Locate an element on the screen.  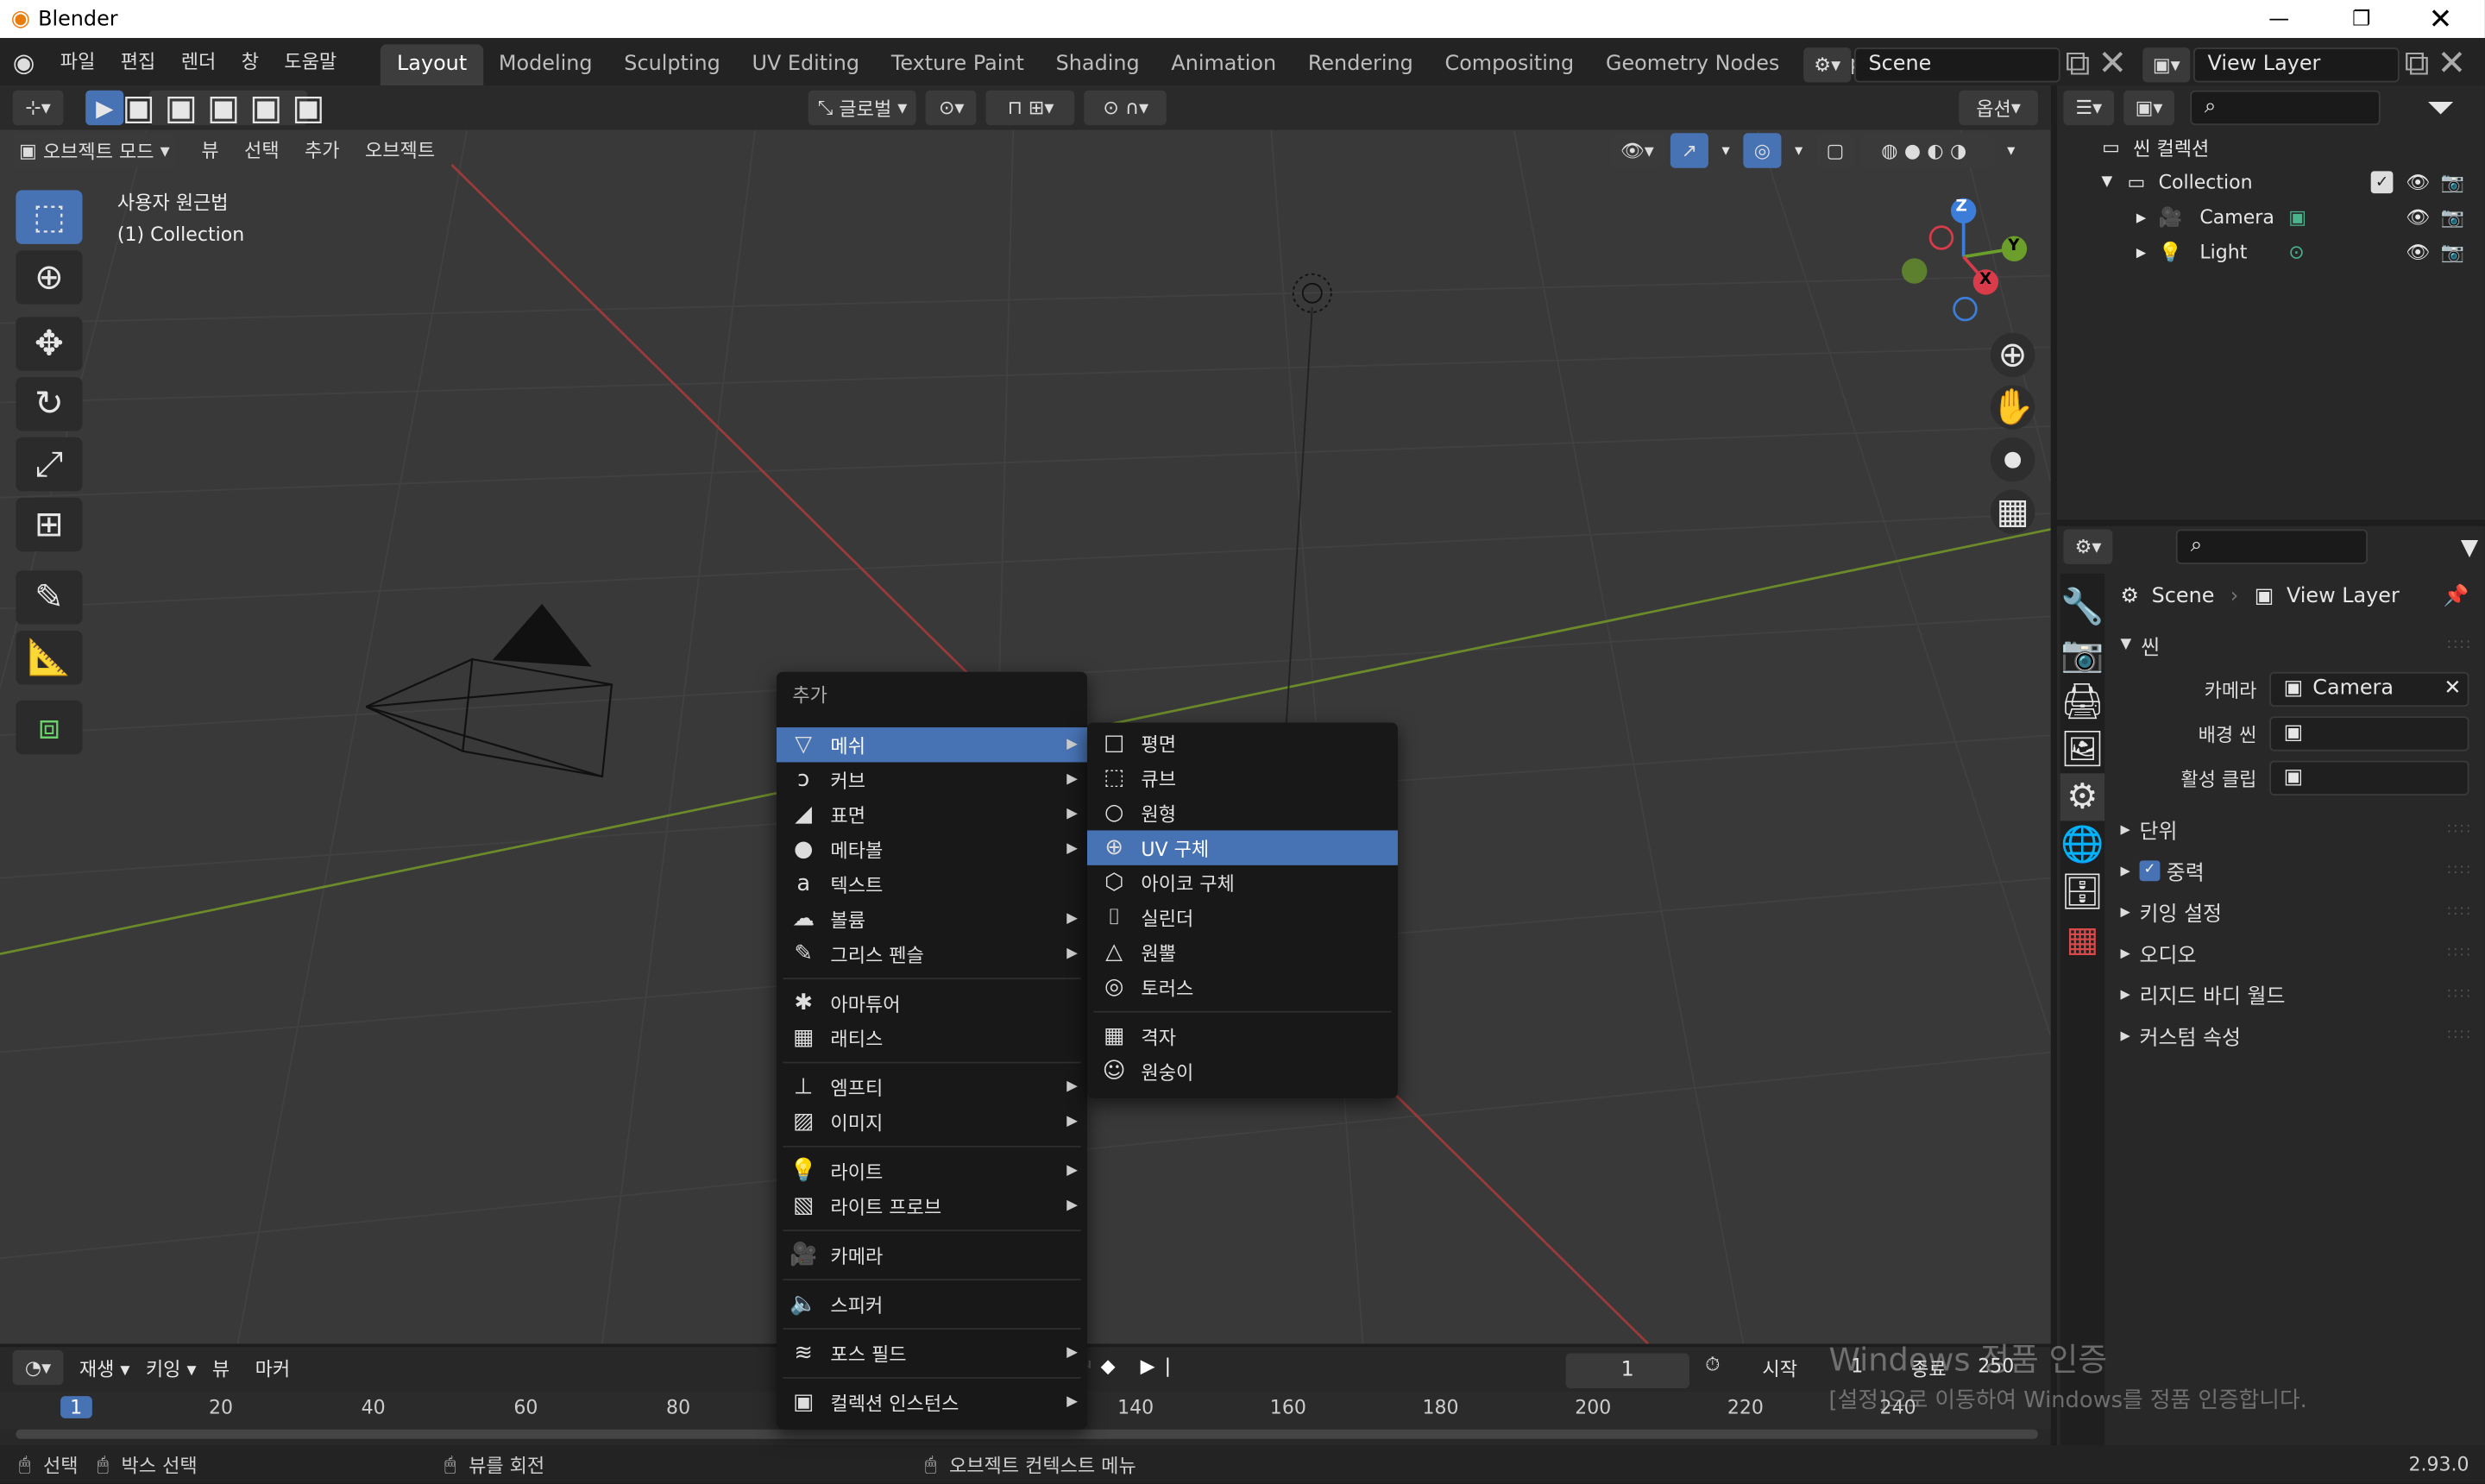
outliner-item: ▶ 💡 Light ⊙ 👁 📷 is located at coordinates (2271, 252).